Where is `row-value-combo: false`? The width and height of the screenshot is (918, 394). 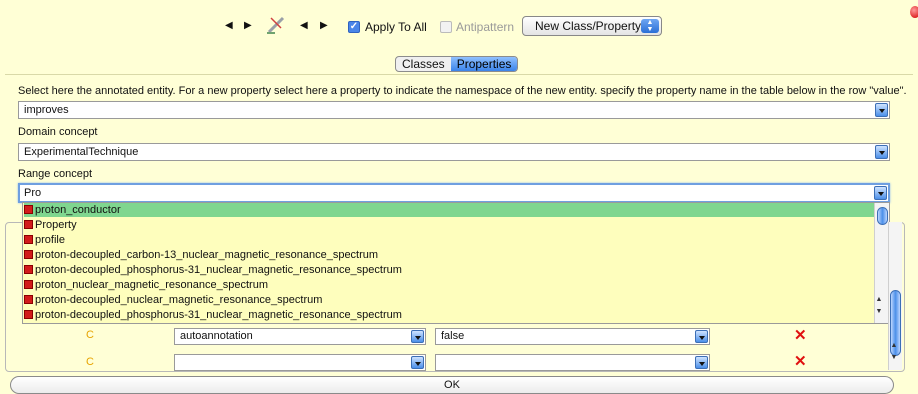 row-value-combo: false is located at coordinates (572, 336).